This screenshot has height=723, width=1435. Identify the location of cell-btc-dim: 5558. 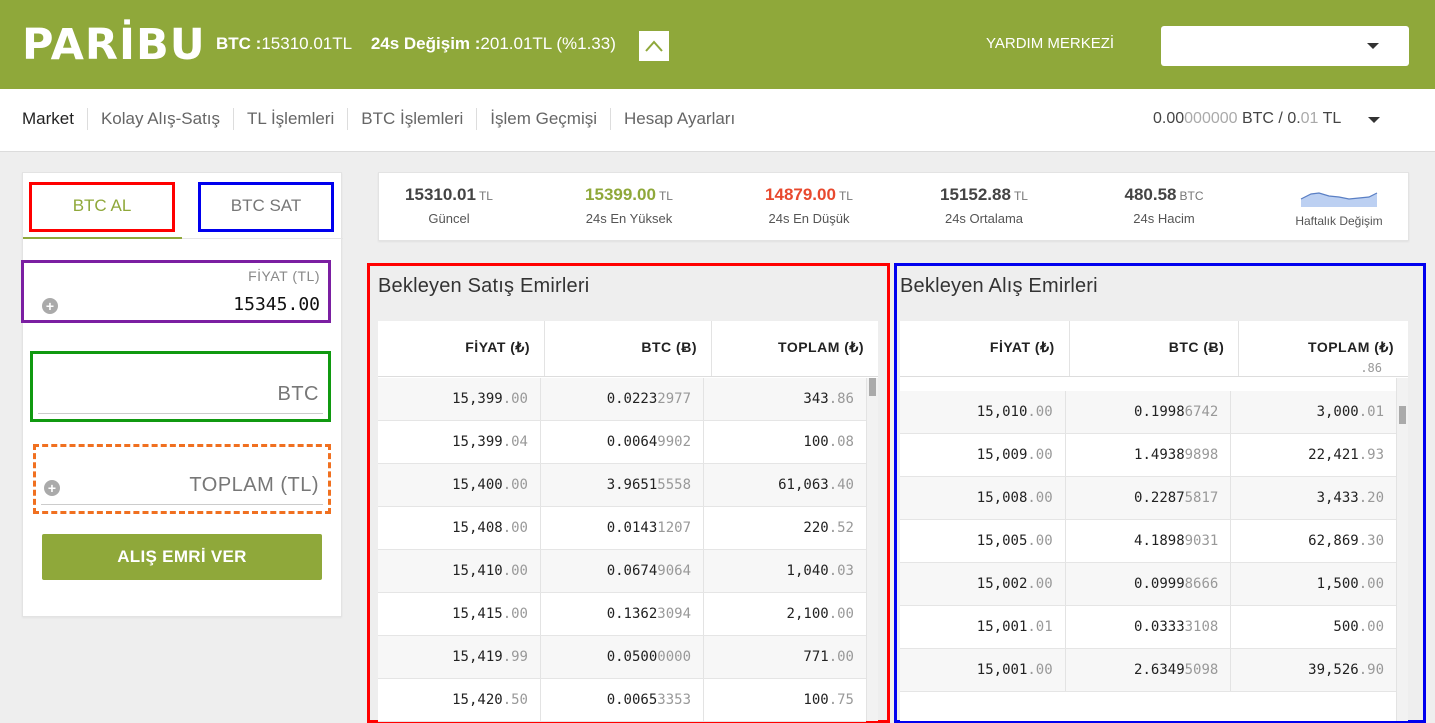
(674, 485).